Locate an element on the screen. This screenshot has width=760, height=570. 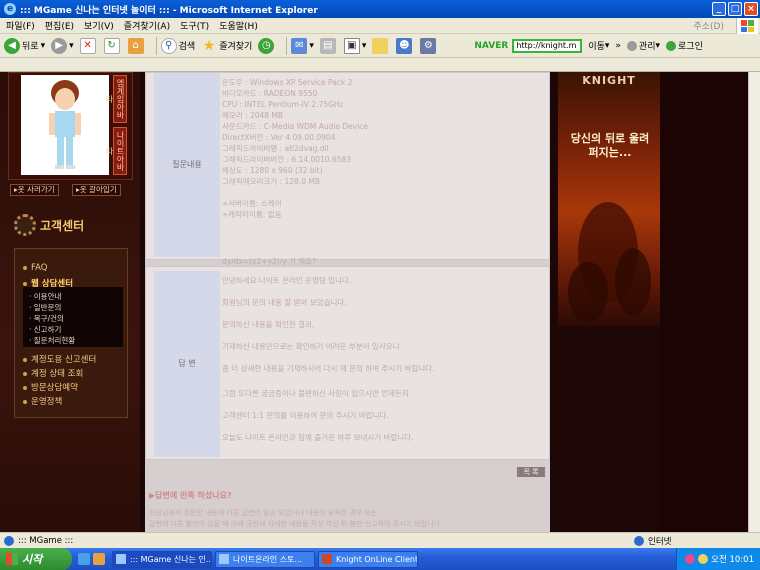
history-button: ◷ is located at coordinates (267, 45).